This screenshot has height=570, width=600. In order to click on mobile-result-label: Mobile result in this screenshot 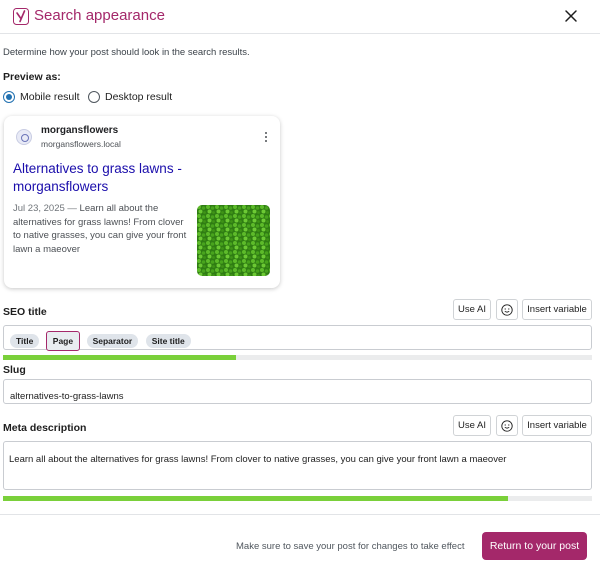, I will do `click(50, 97)`.